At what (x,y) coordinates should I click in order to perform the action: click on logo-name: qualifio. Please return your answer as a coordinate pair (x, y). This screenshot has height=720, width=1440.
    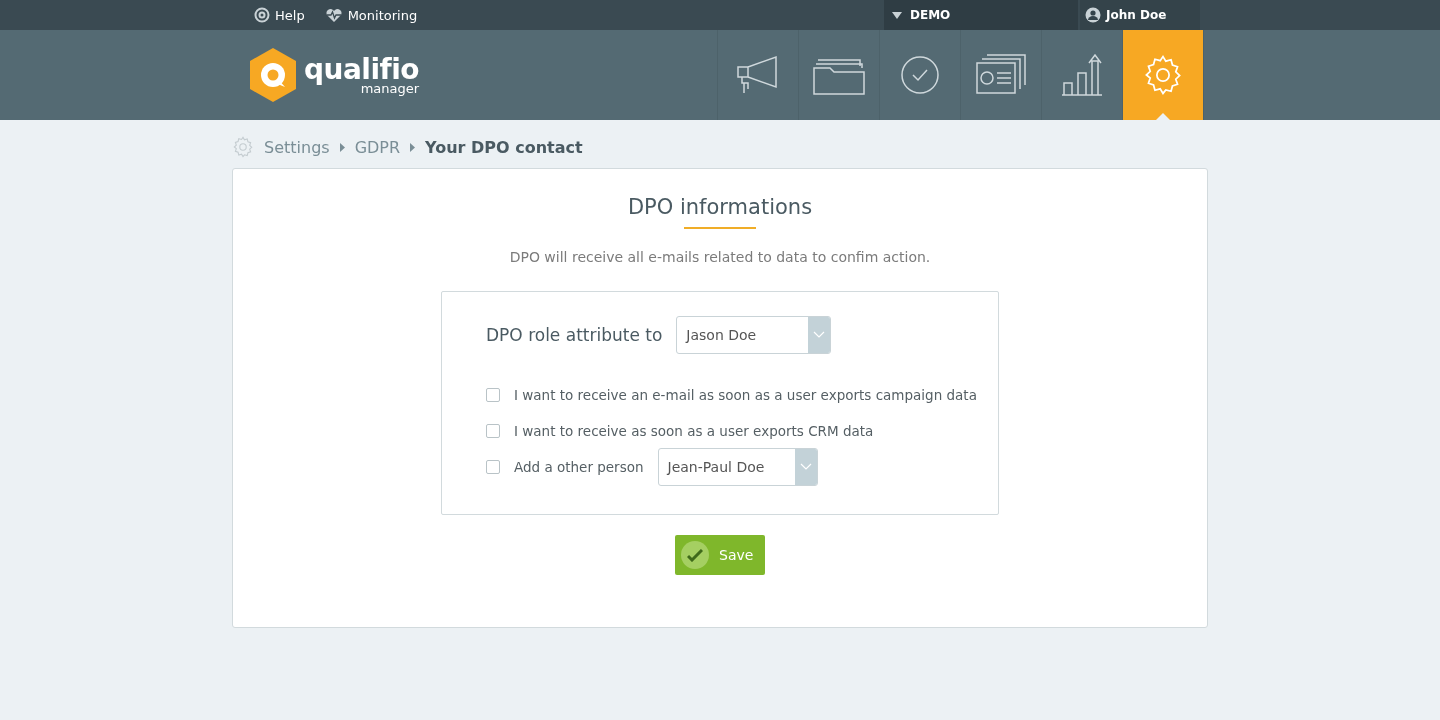
    Looking at the image, I should click on (362, 69).